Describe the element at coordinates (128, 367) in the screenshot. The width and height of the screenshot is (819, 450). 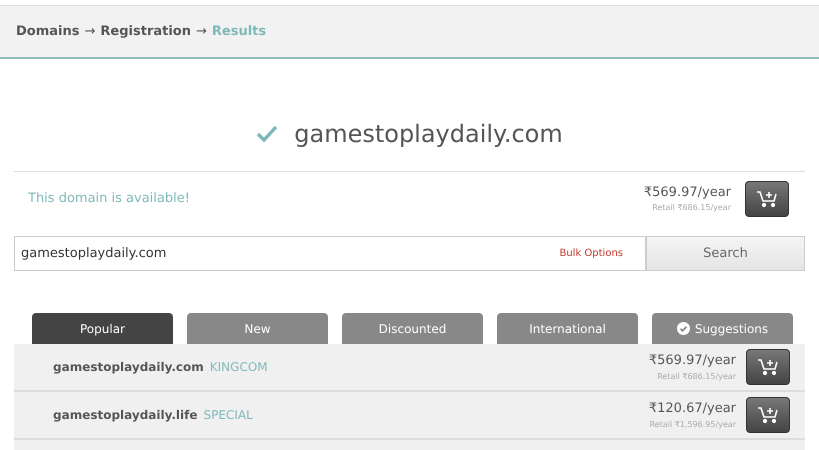
I see `domain-name: gamestoplaydaily.com` at that location.